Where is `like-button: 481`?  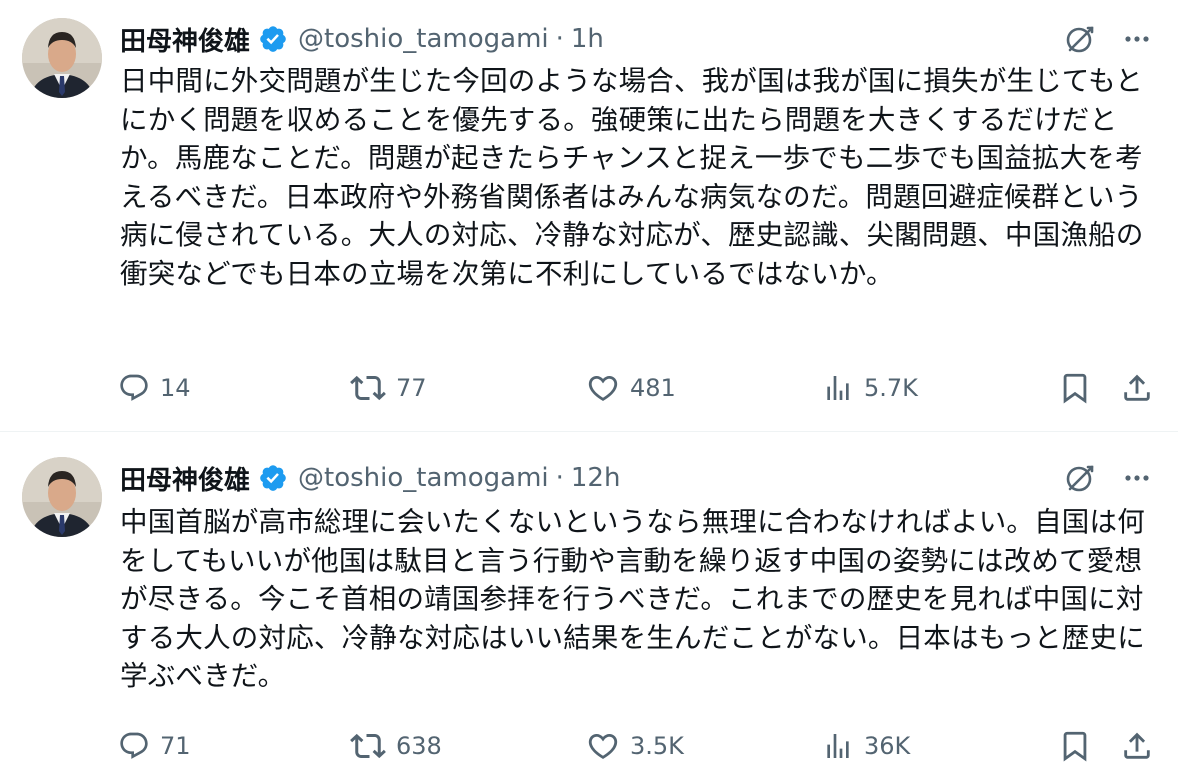 like-button: 481 is located at coordinates (631, 388).